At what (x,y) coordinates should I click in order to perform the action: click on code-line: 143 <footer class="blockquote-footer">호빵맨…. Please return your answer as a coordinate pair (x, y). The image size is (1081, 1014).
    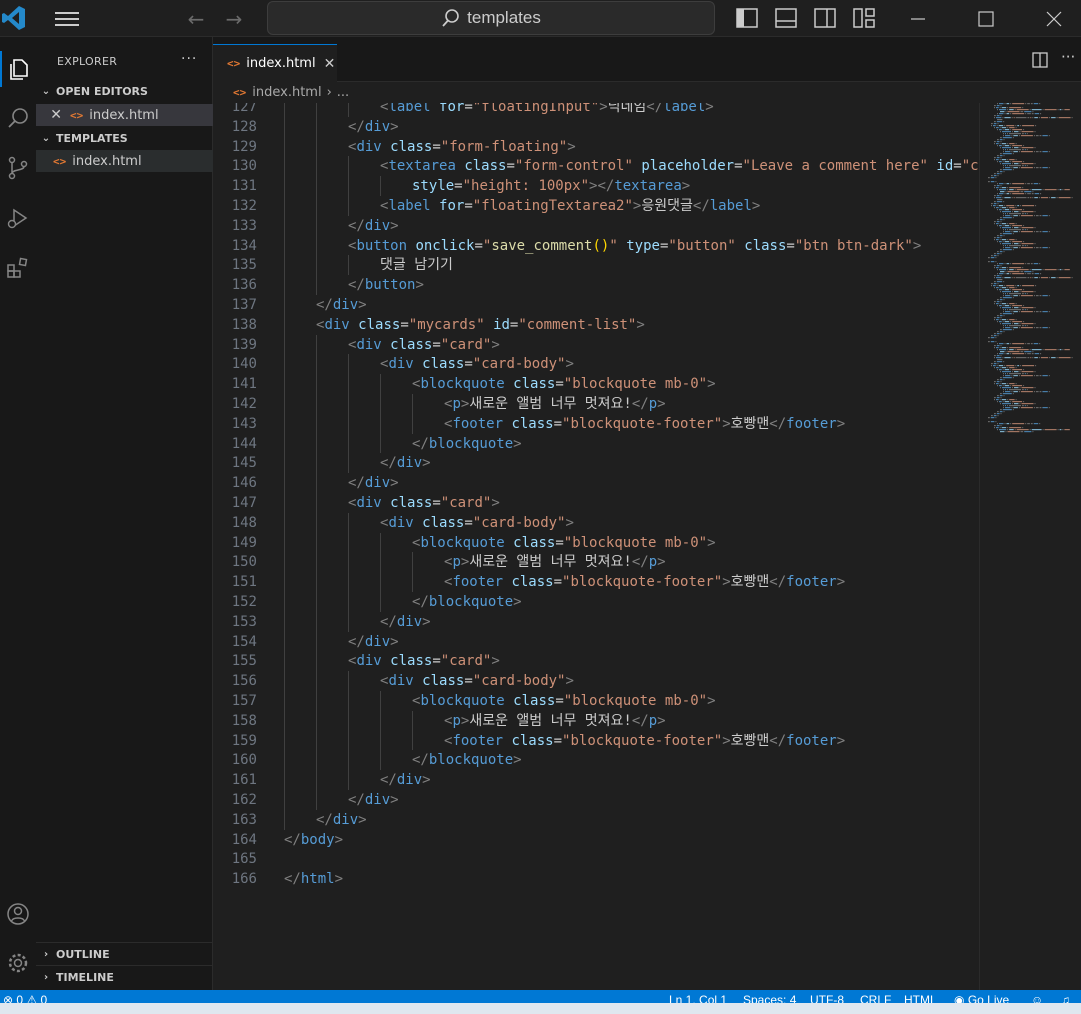
    Looking at the image, I should click on (596, 424).